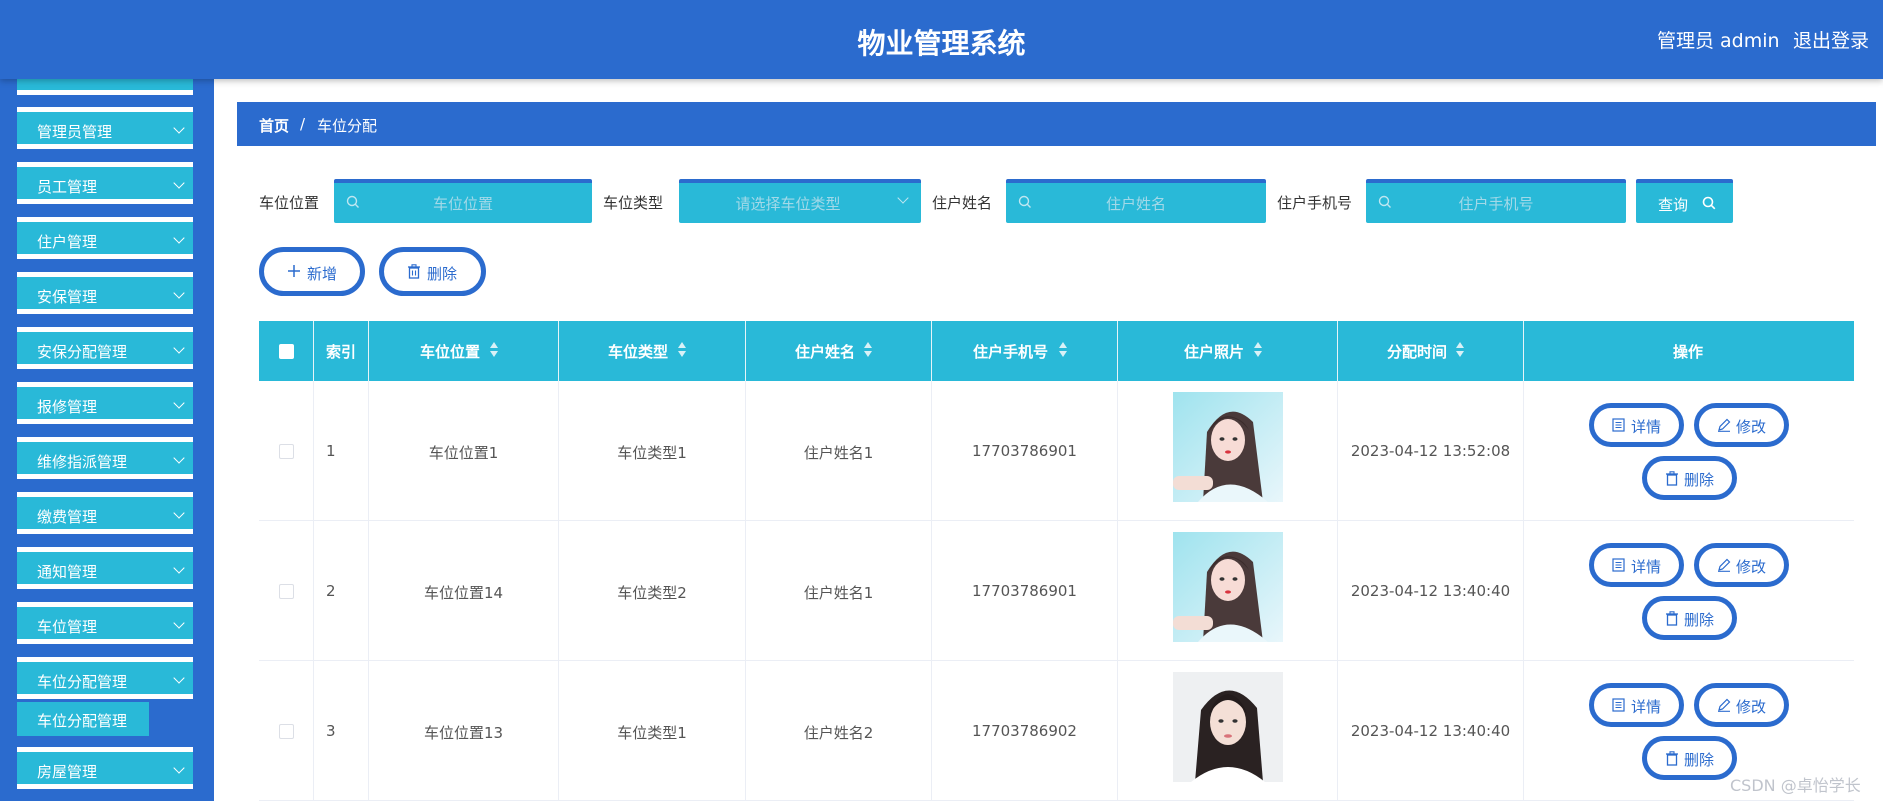  I want to click on phone-filter-label: 住户手机号, so click(1315, 203).